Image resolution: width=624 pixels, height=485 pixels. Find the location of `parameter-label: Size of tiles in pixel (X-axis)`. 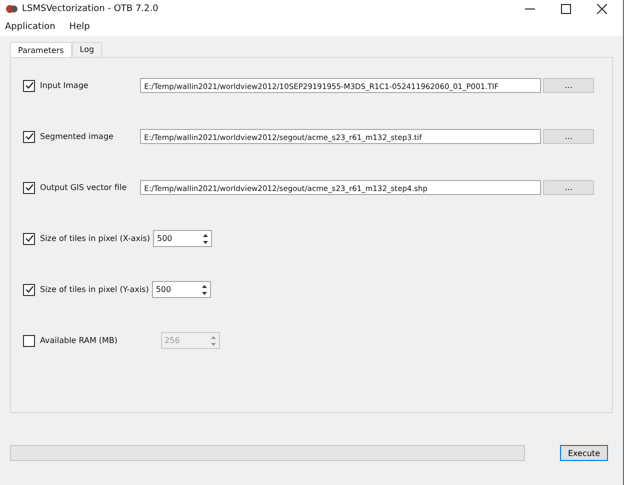

parameter-label: Size of tiles in pixel (X-axis) is located at coordinates (95, 238).